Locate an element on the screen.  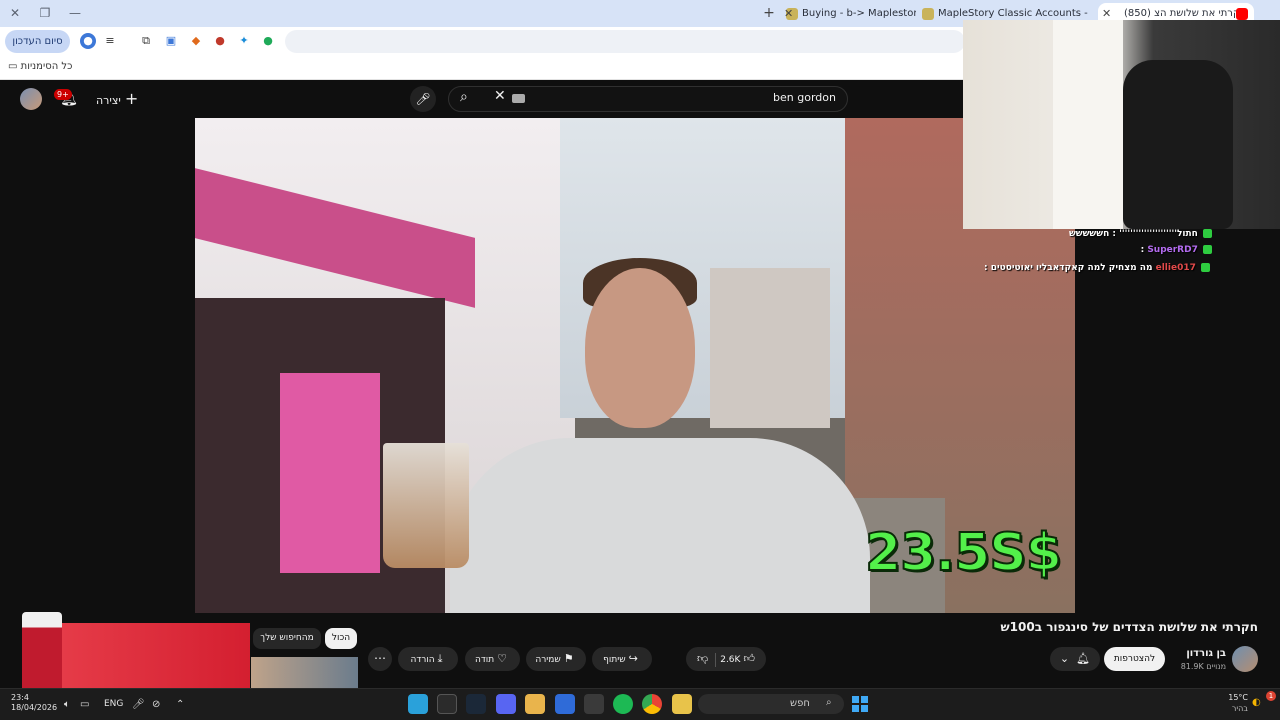
minimize-window-icon: — is located at coordinates (75, 13).